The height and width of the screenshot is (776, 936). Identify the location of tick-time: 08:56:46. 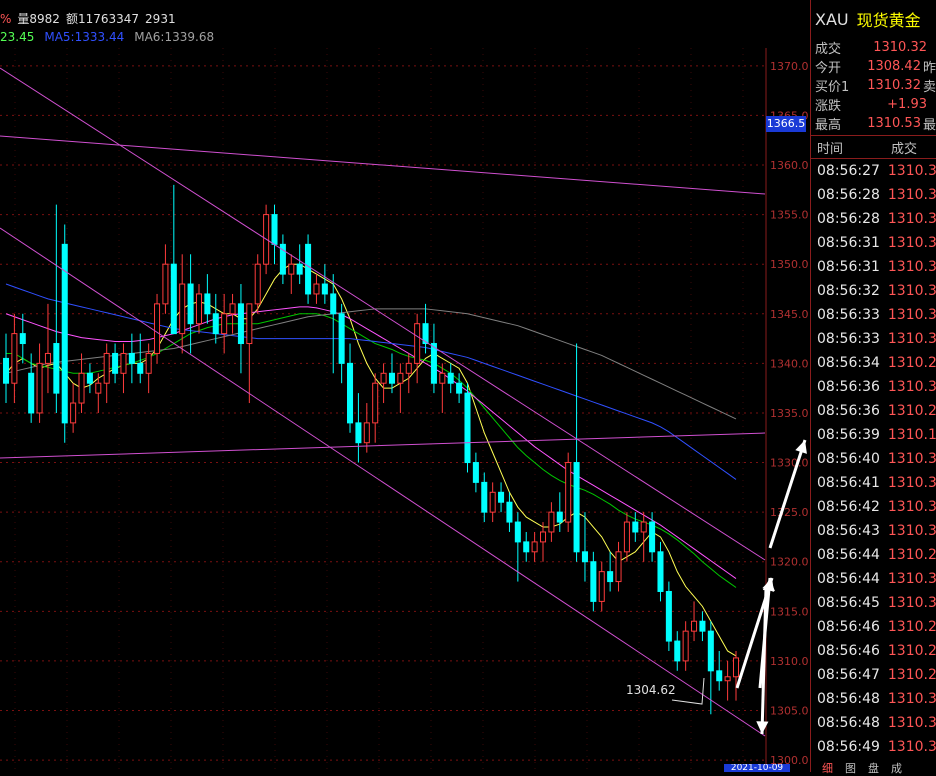
(848, 627).